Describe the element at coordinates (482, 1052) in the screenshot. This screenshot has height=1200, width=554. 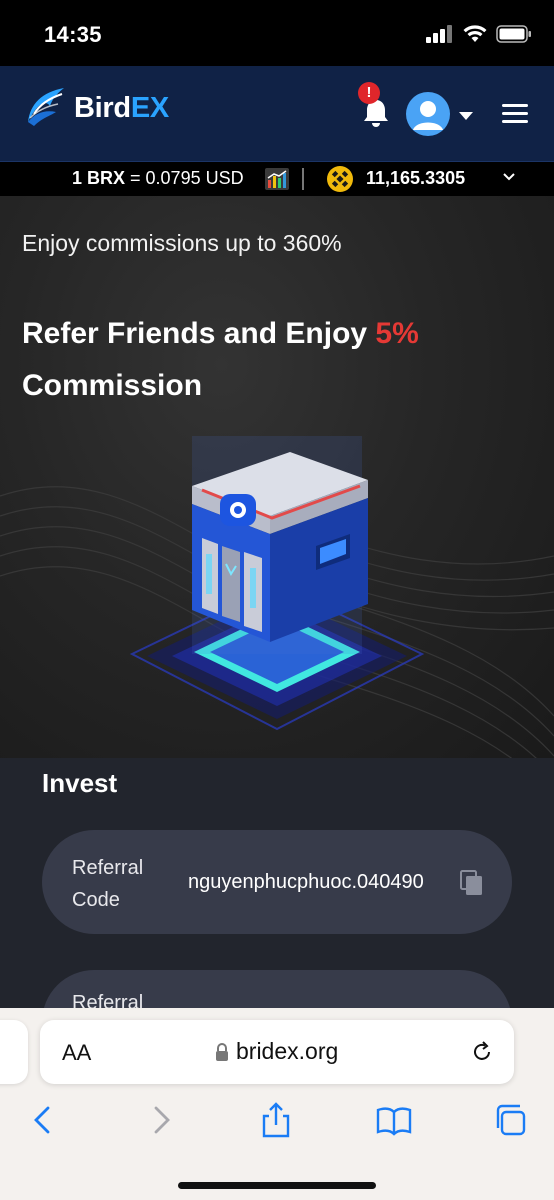
I see `reload-icon` at that location.